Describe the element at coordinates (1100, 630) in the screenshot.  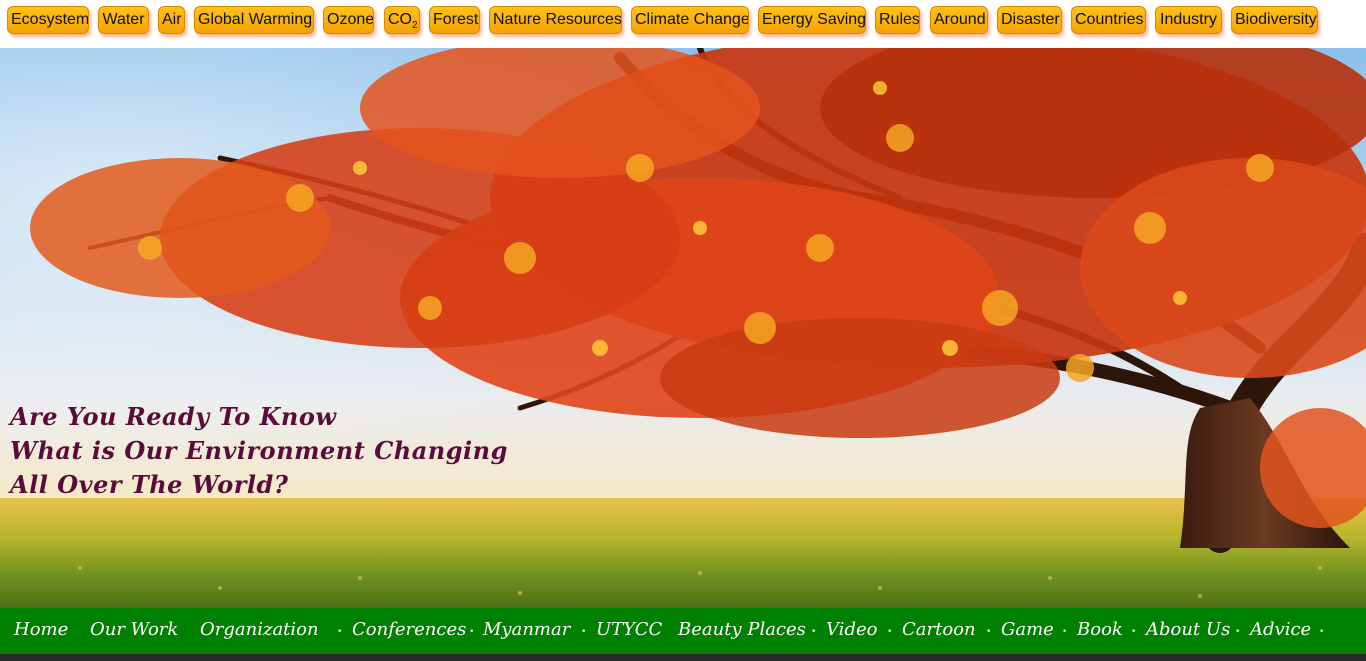
I see `nav-book: Book` at that location.